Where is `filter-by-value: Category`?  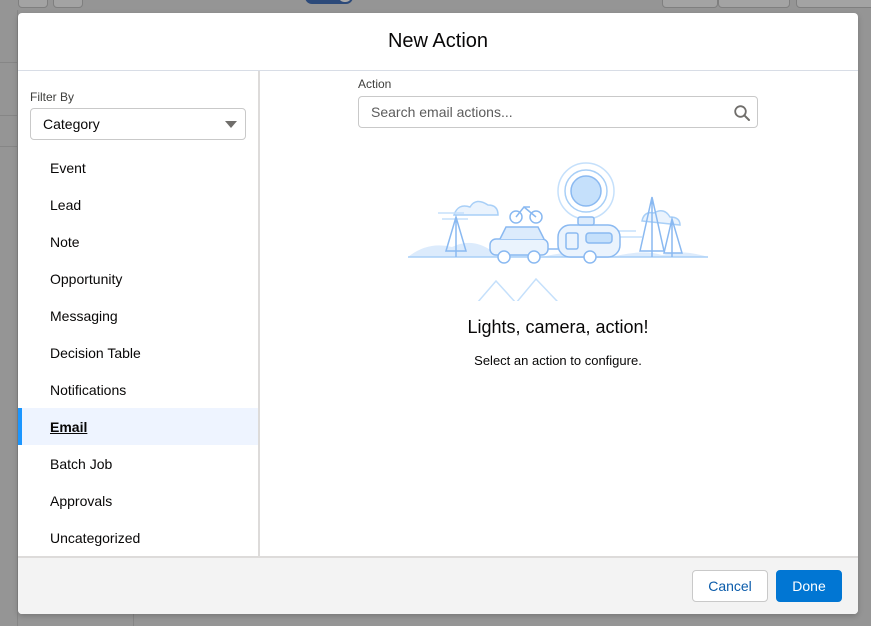
filter-by-value: Category is located at coordinates (71, 124).